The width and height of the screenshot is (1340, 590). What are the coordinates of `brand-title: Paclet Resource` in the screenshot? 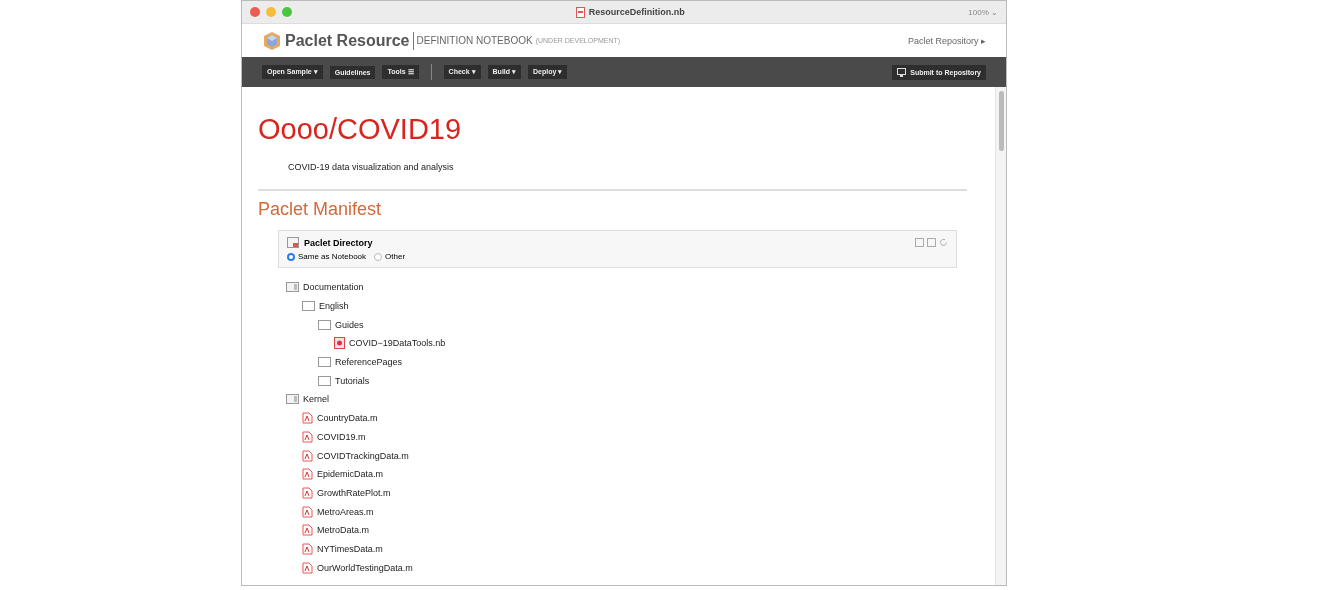 It's located at (349, 40).